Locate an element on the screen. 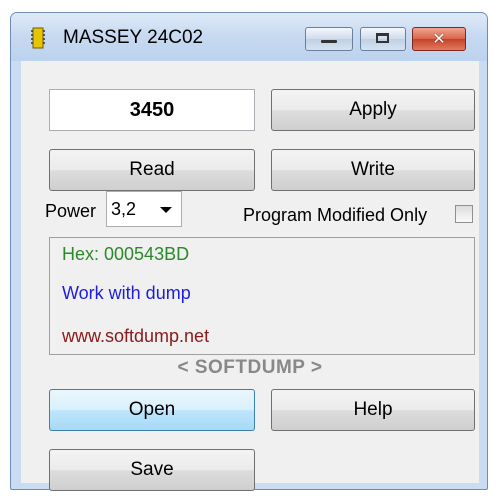 The width and height of the screenshot is (500, 500). site-text: www.softdump.net is located at coordinates (136, 336).